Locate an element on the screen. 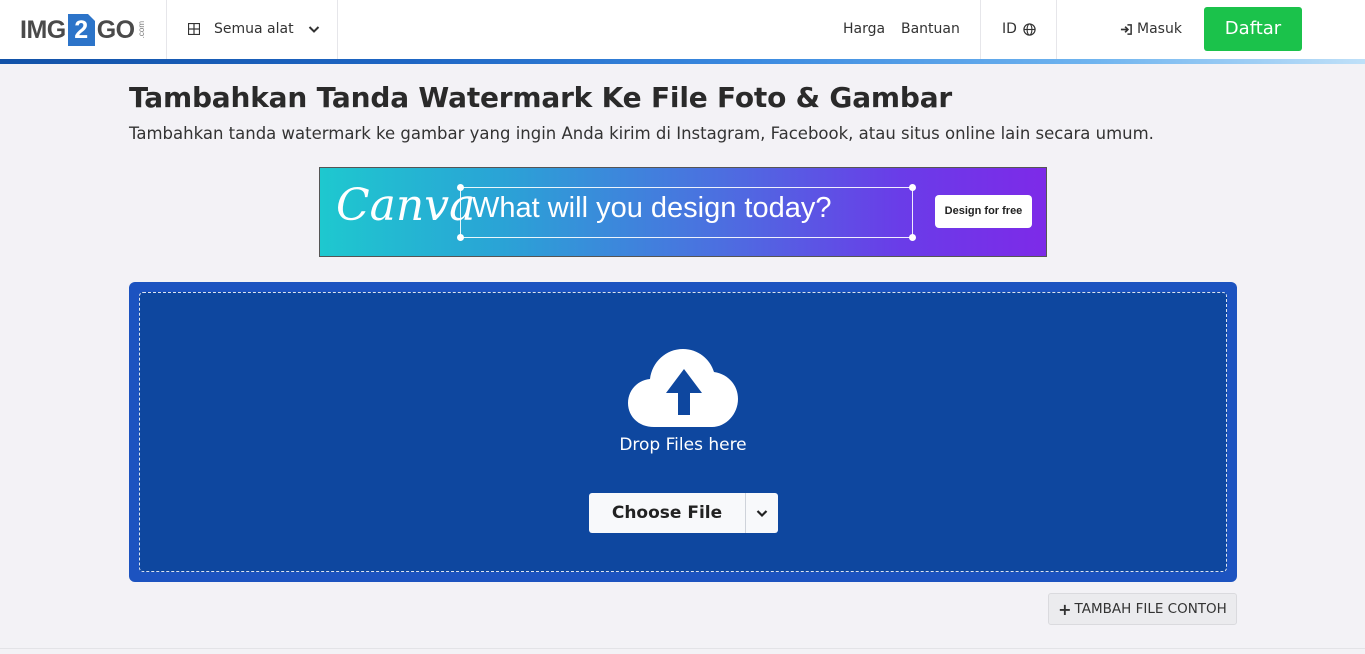 This screenshot has width=1365, height=654. nav-link-pricing: Harga is located at coordinates (864, 29).